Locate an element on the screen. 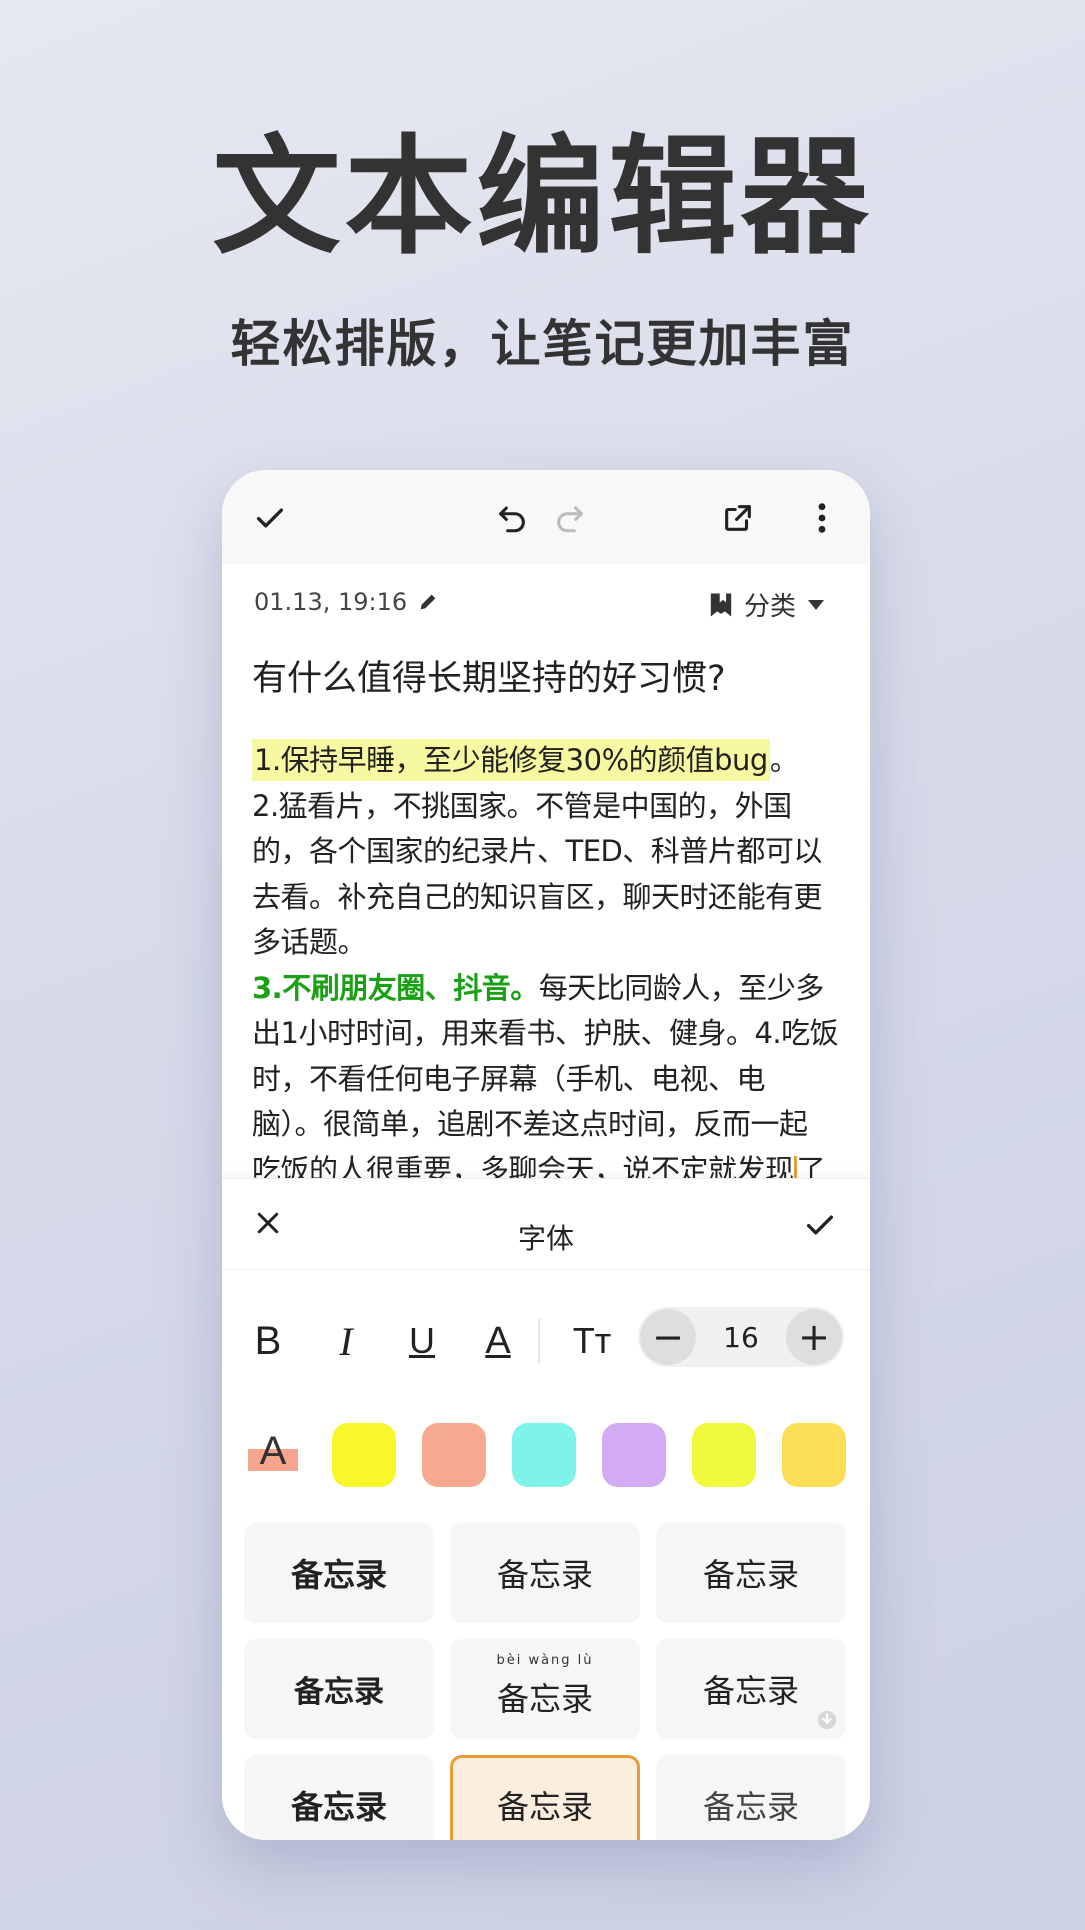 This screenshot has height=1930, width=1085. font-option: bèi wàng lù 备忘录 is located at coordinates (545, 1689).